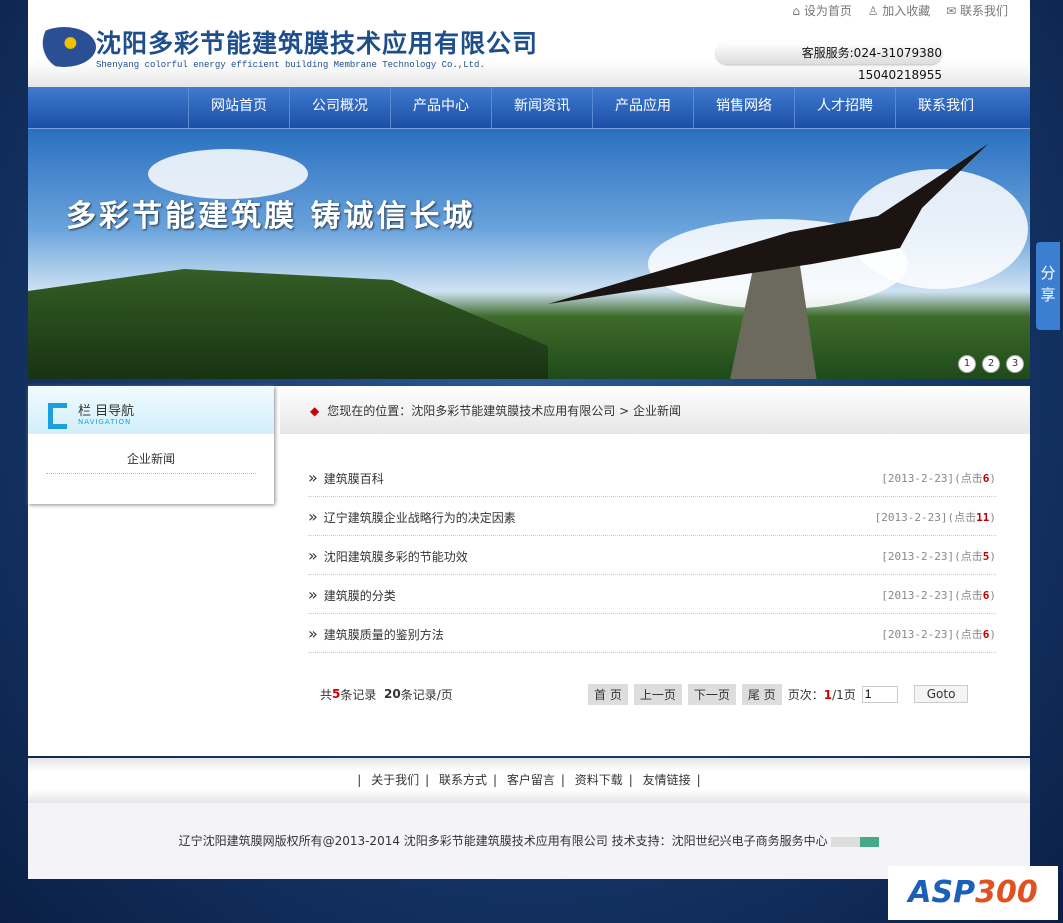 The height and width of the screenshot is (923, 1063). Describe the element at coordinates (412, 516) in the screenshot. I see `news-title: 辽宁建筑膜企业战略行为的决定因素` at that location.